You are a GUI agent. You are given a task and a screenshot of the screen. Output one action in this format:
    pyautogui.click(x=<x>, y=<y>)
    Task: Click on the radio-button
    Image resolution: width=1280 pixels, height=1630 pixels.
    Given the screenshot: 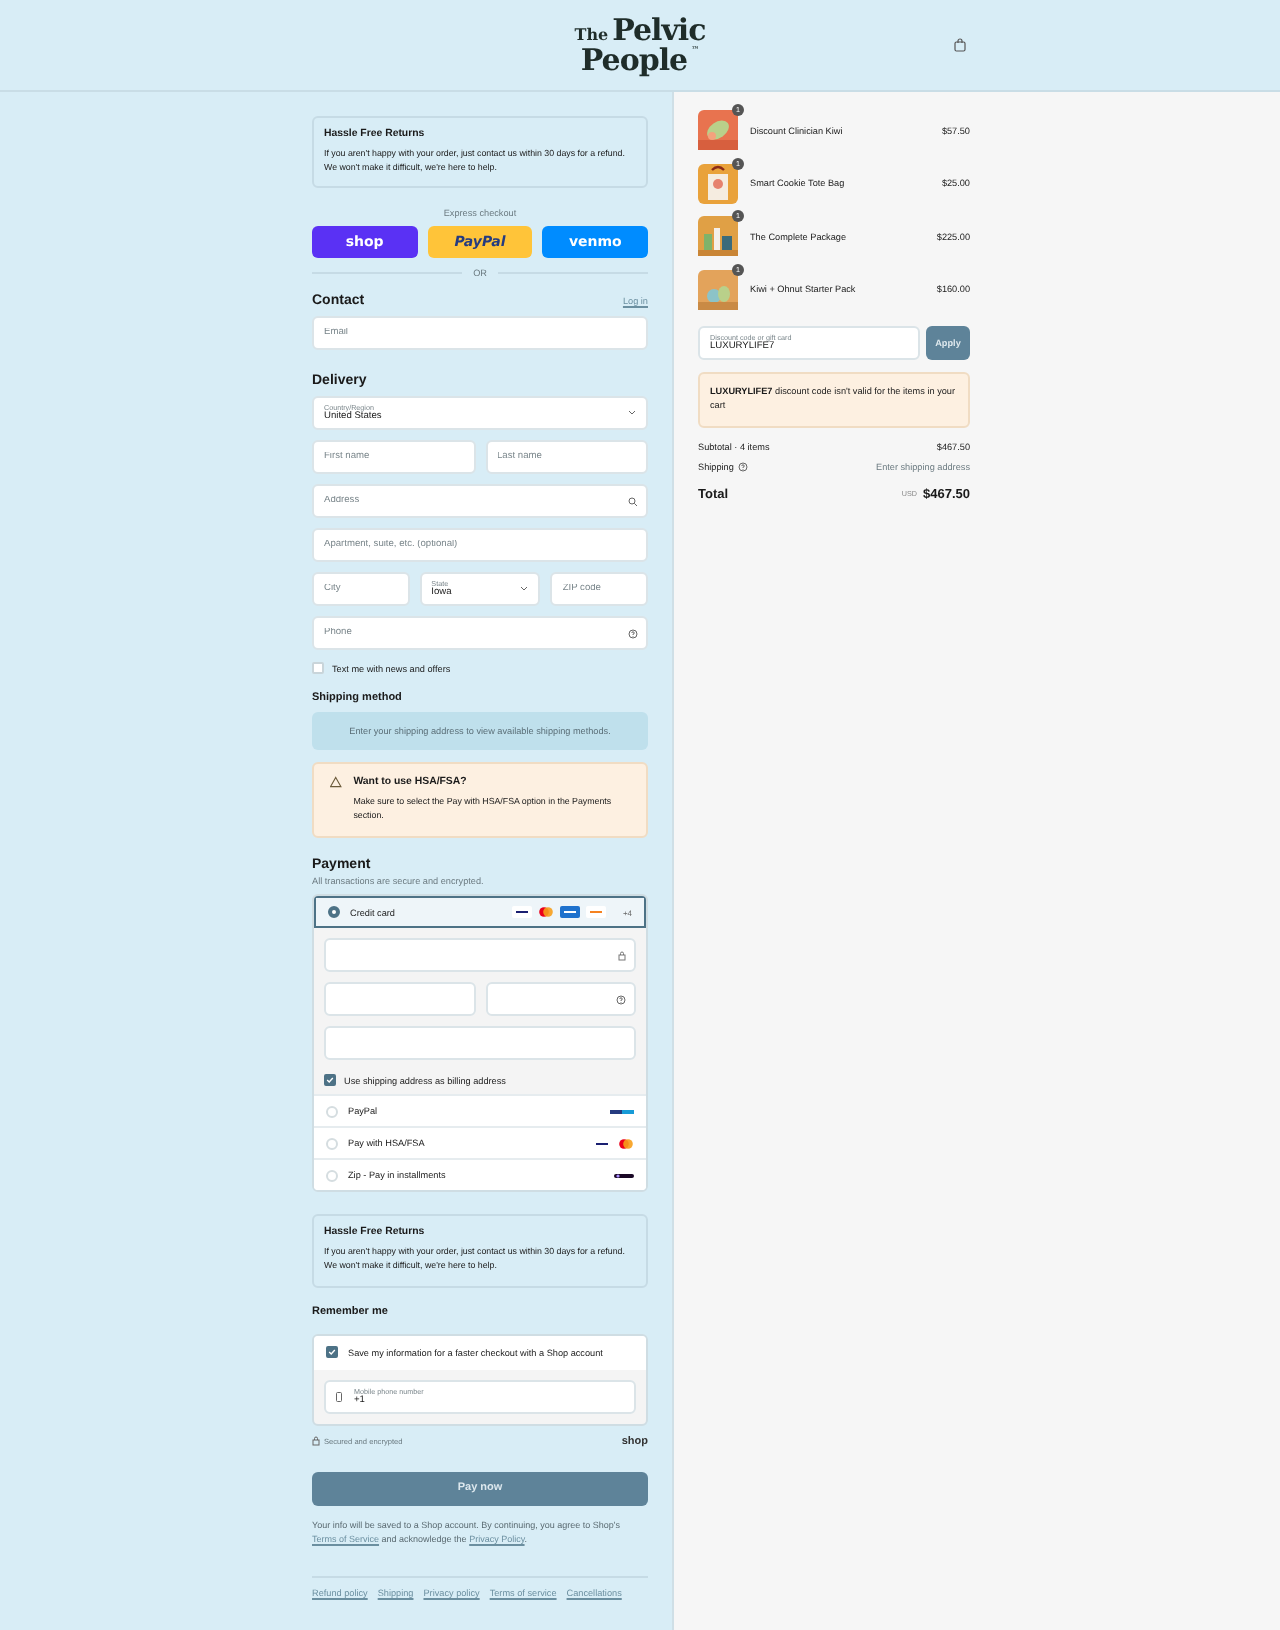 What is the action you would take?
    pyautogui.click(x=334, y=912)
    